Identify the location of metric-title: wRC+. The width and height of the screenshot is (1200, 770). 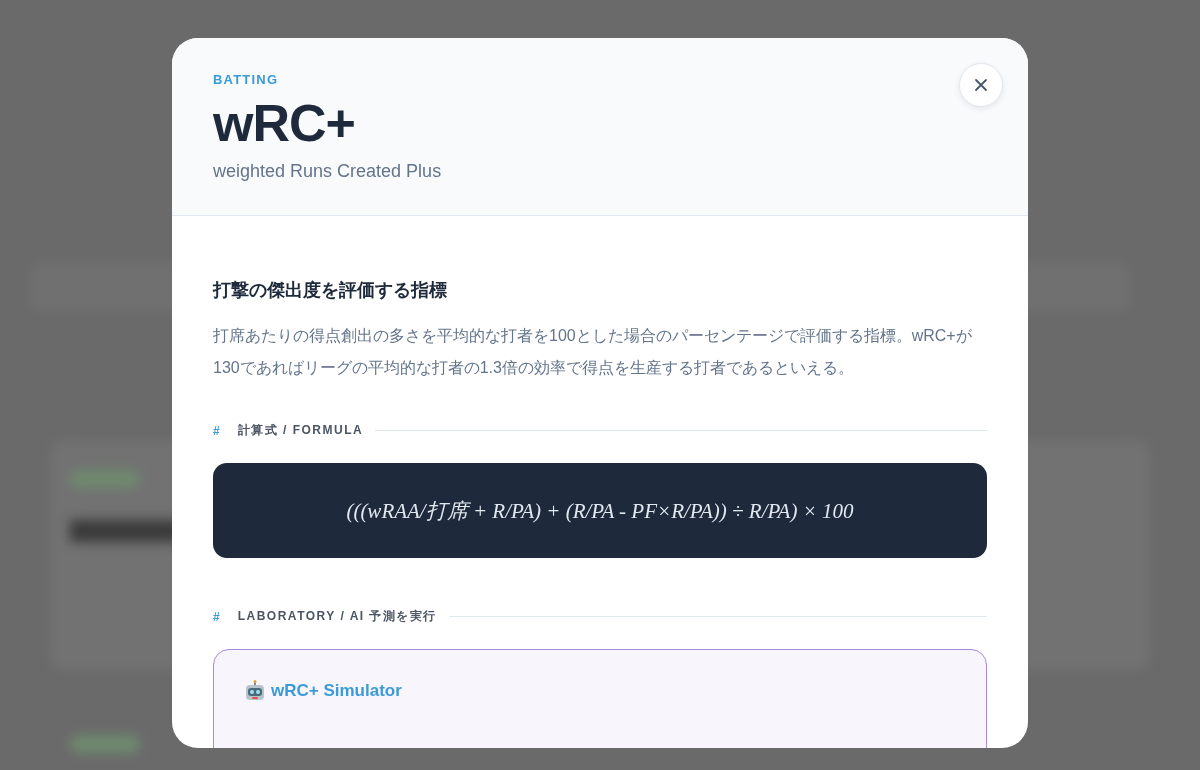
(284, 123).